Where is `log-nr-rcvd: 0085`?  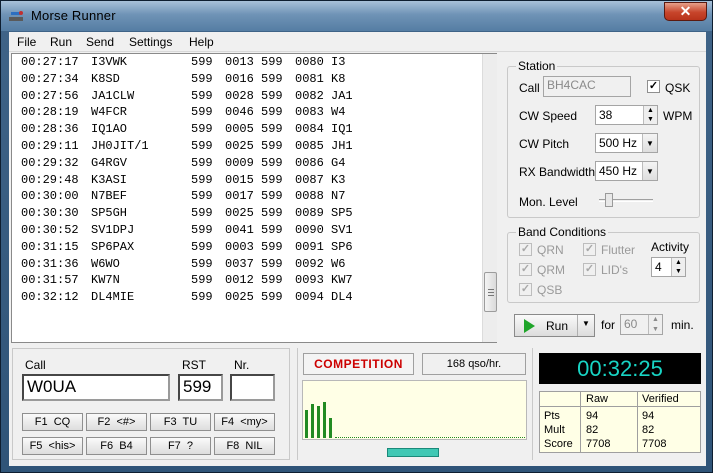 log-nr-rcvd: 0085 is located at coordinates (309, 146).